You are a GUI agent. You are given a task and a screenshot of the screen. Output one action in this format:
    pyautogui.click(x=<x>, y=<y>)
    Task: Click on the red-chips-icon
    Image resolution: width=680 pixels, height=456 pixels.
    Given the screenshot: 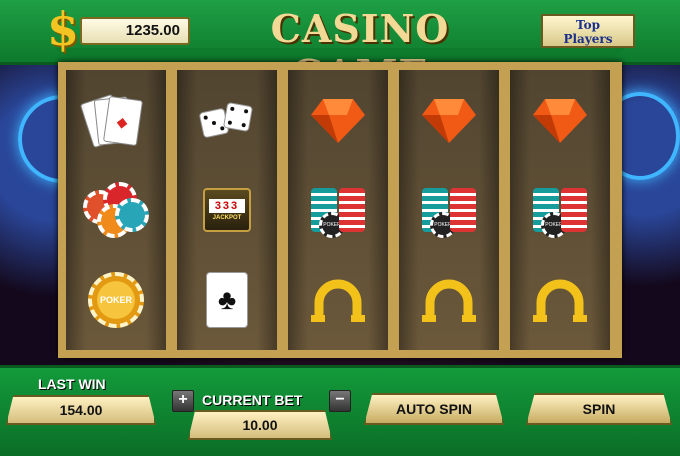 What is the action you would take?
    pyautogui.click(x=116, y=210)
    